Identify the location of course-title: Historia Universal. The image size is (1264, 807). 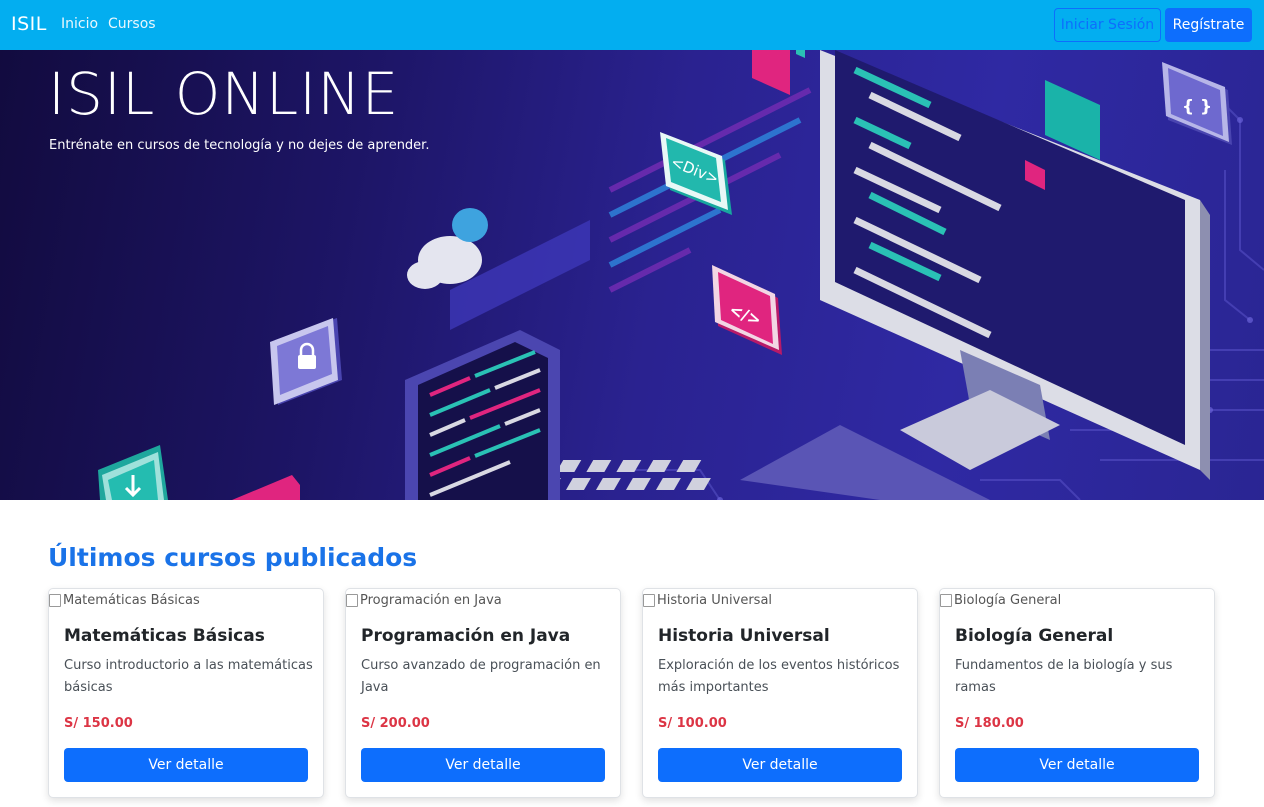
(744, 636).